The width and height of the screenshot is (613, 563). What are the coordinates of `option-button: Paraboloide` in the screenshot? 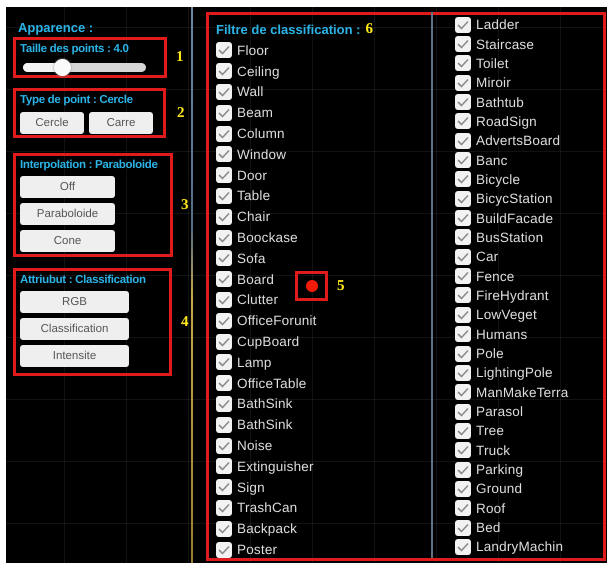 It's located at (67, 214).